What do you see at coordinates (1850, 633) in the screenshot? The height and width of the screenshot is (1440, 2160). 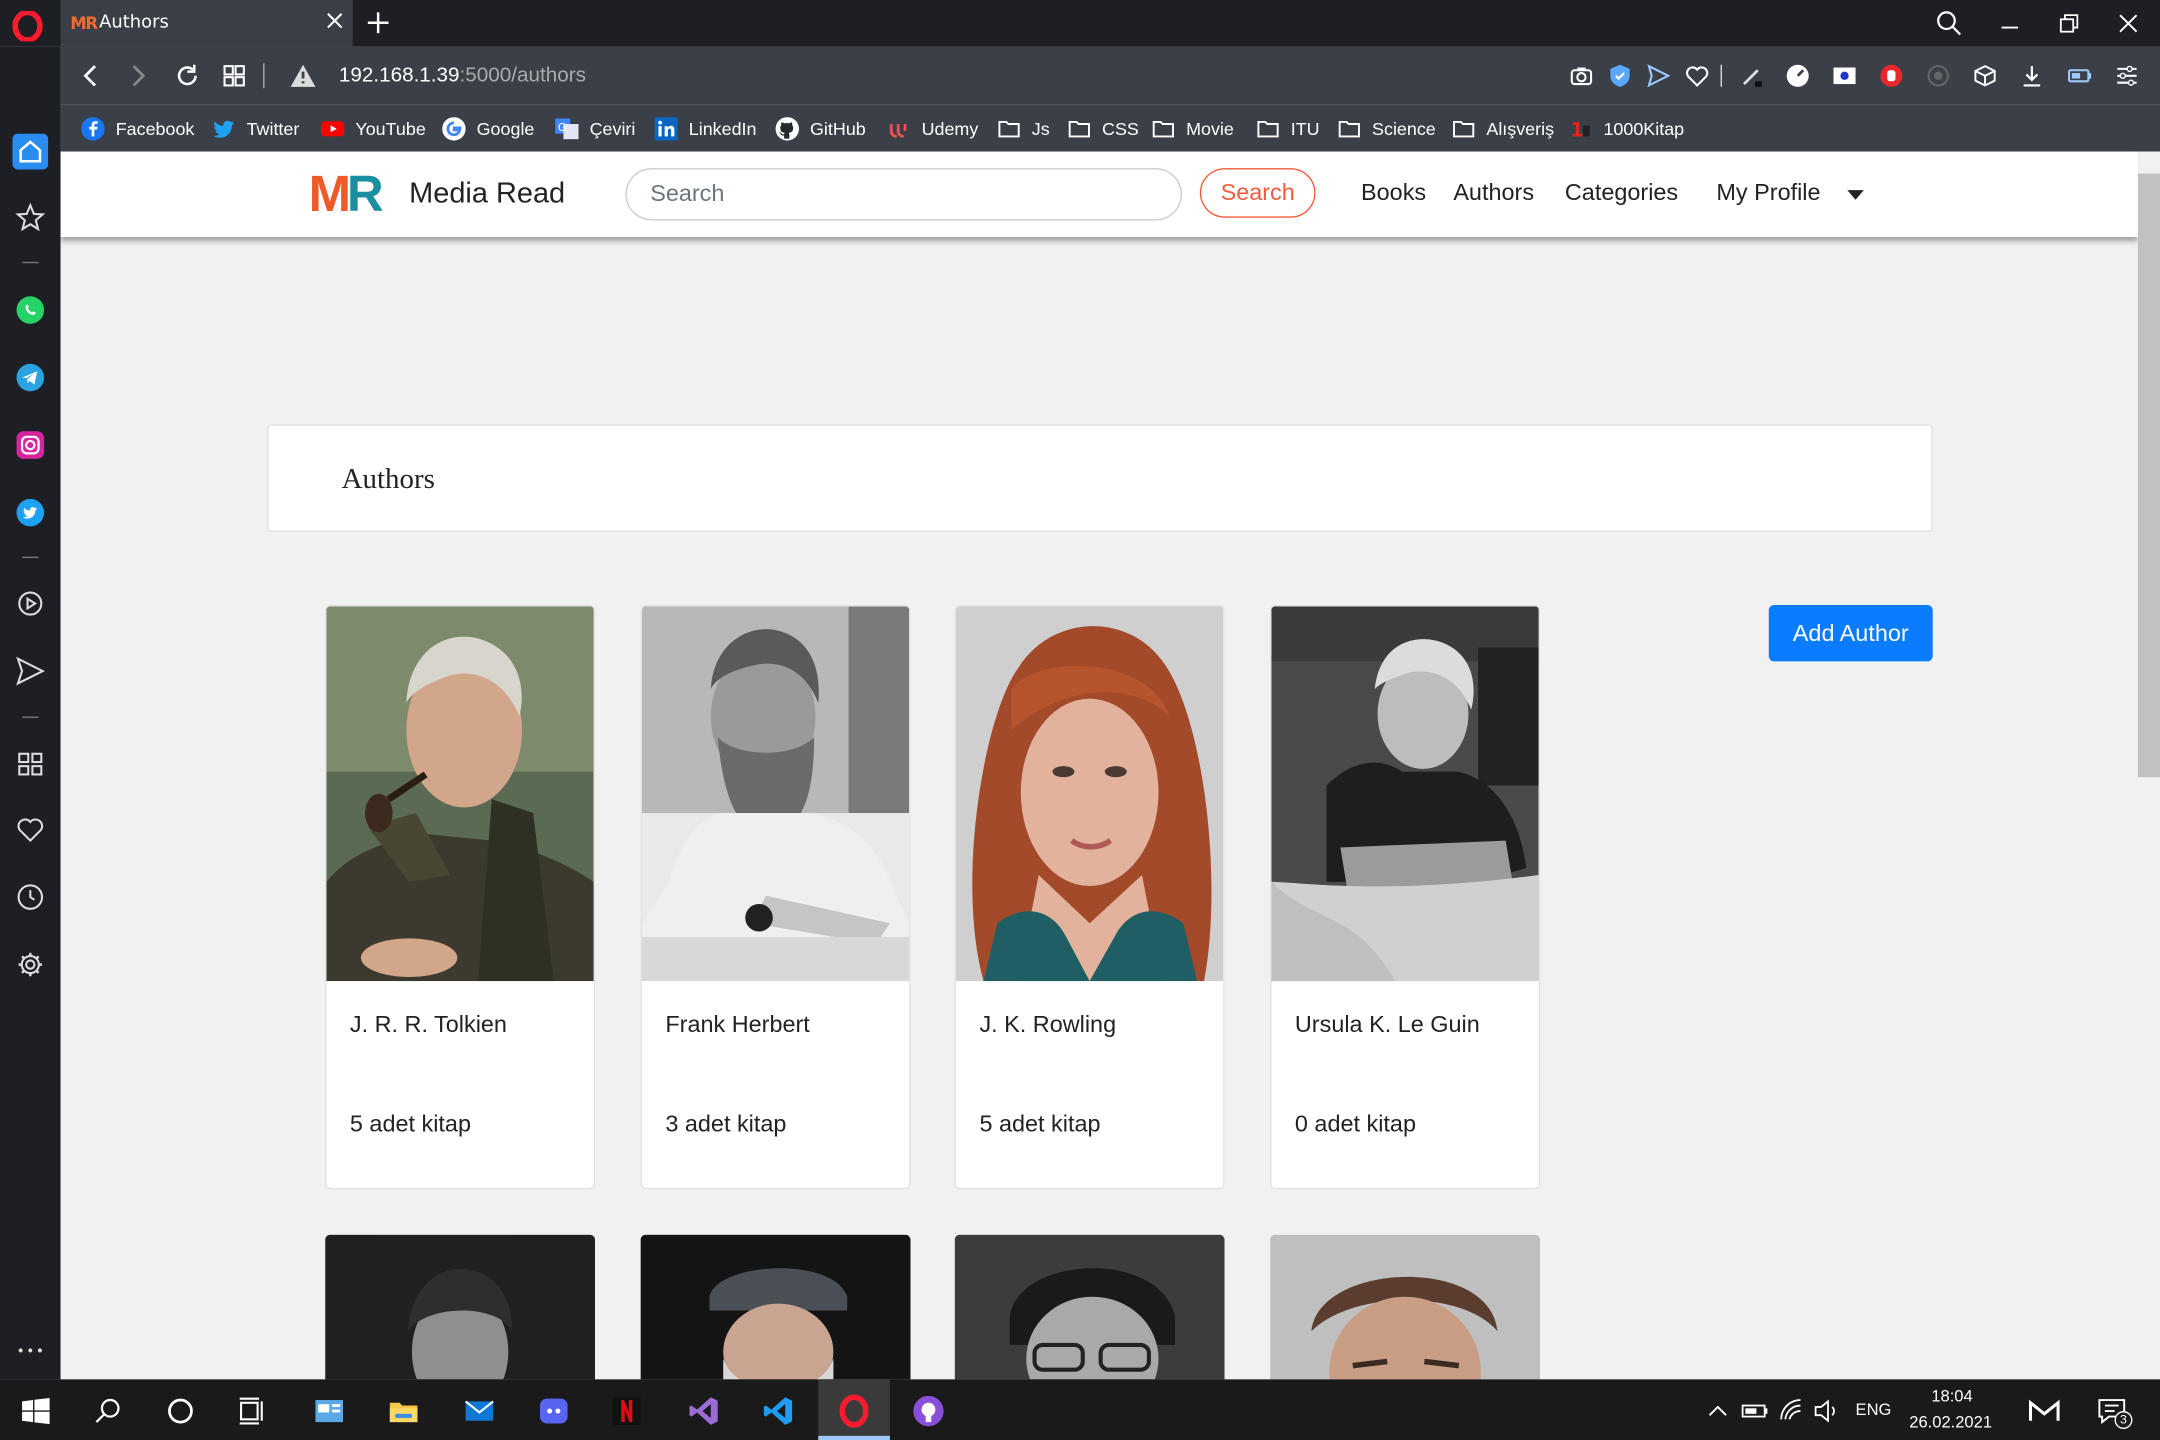 I see `add-author-button: Add Author` at bounding box center [1850, 633].